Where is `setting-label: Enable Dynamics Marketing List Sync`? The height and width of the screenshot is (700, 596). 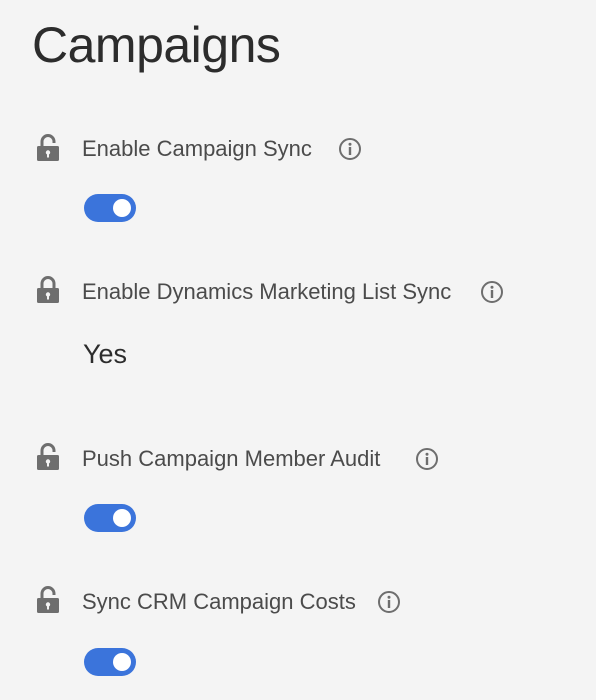
setting-label: Enable Dynamics Marketing List Sync is located at coordinates (267, 291).